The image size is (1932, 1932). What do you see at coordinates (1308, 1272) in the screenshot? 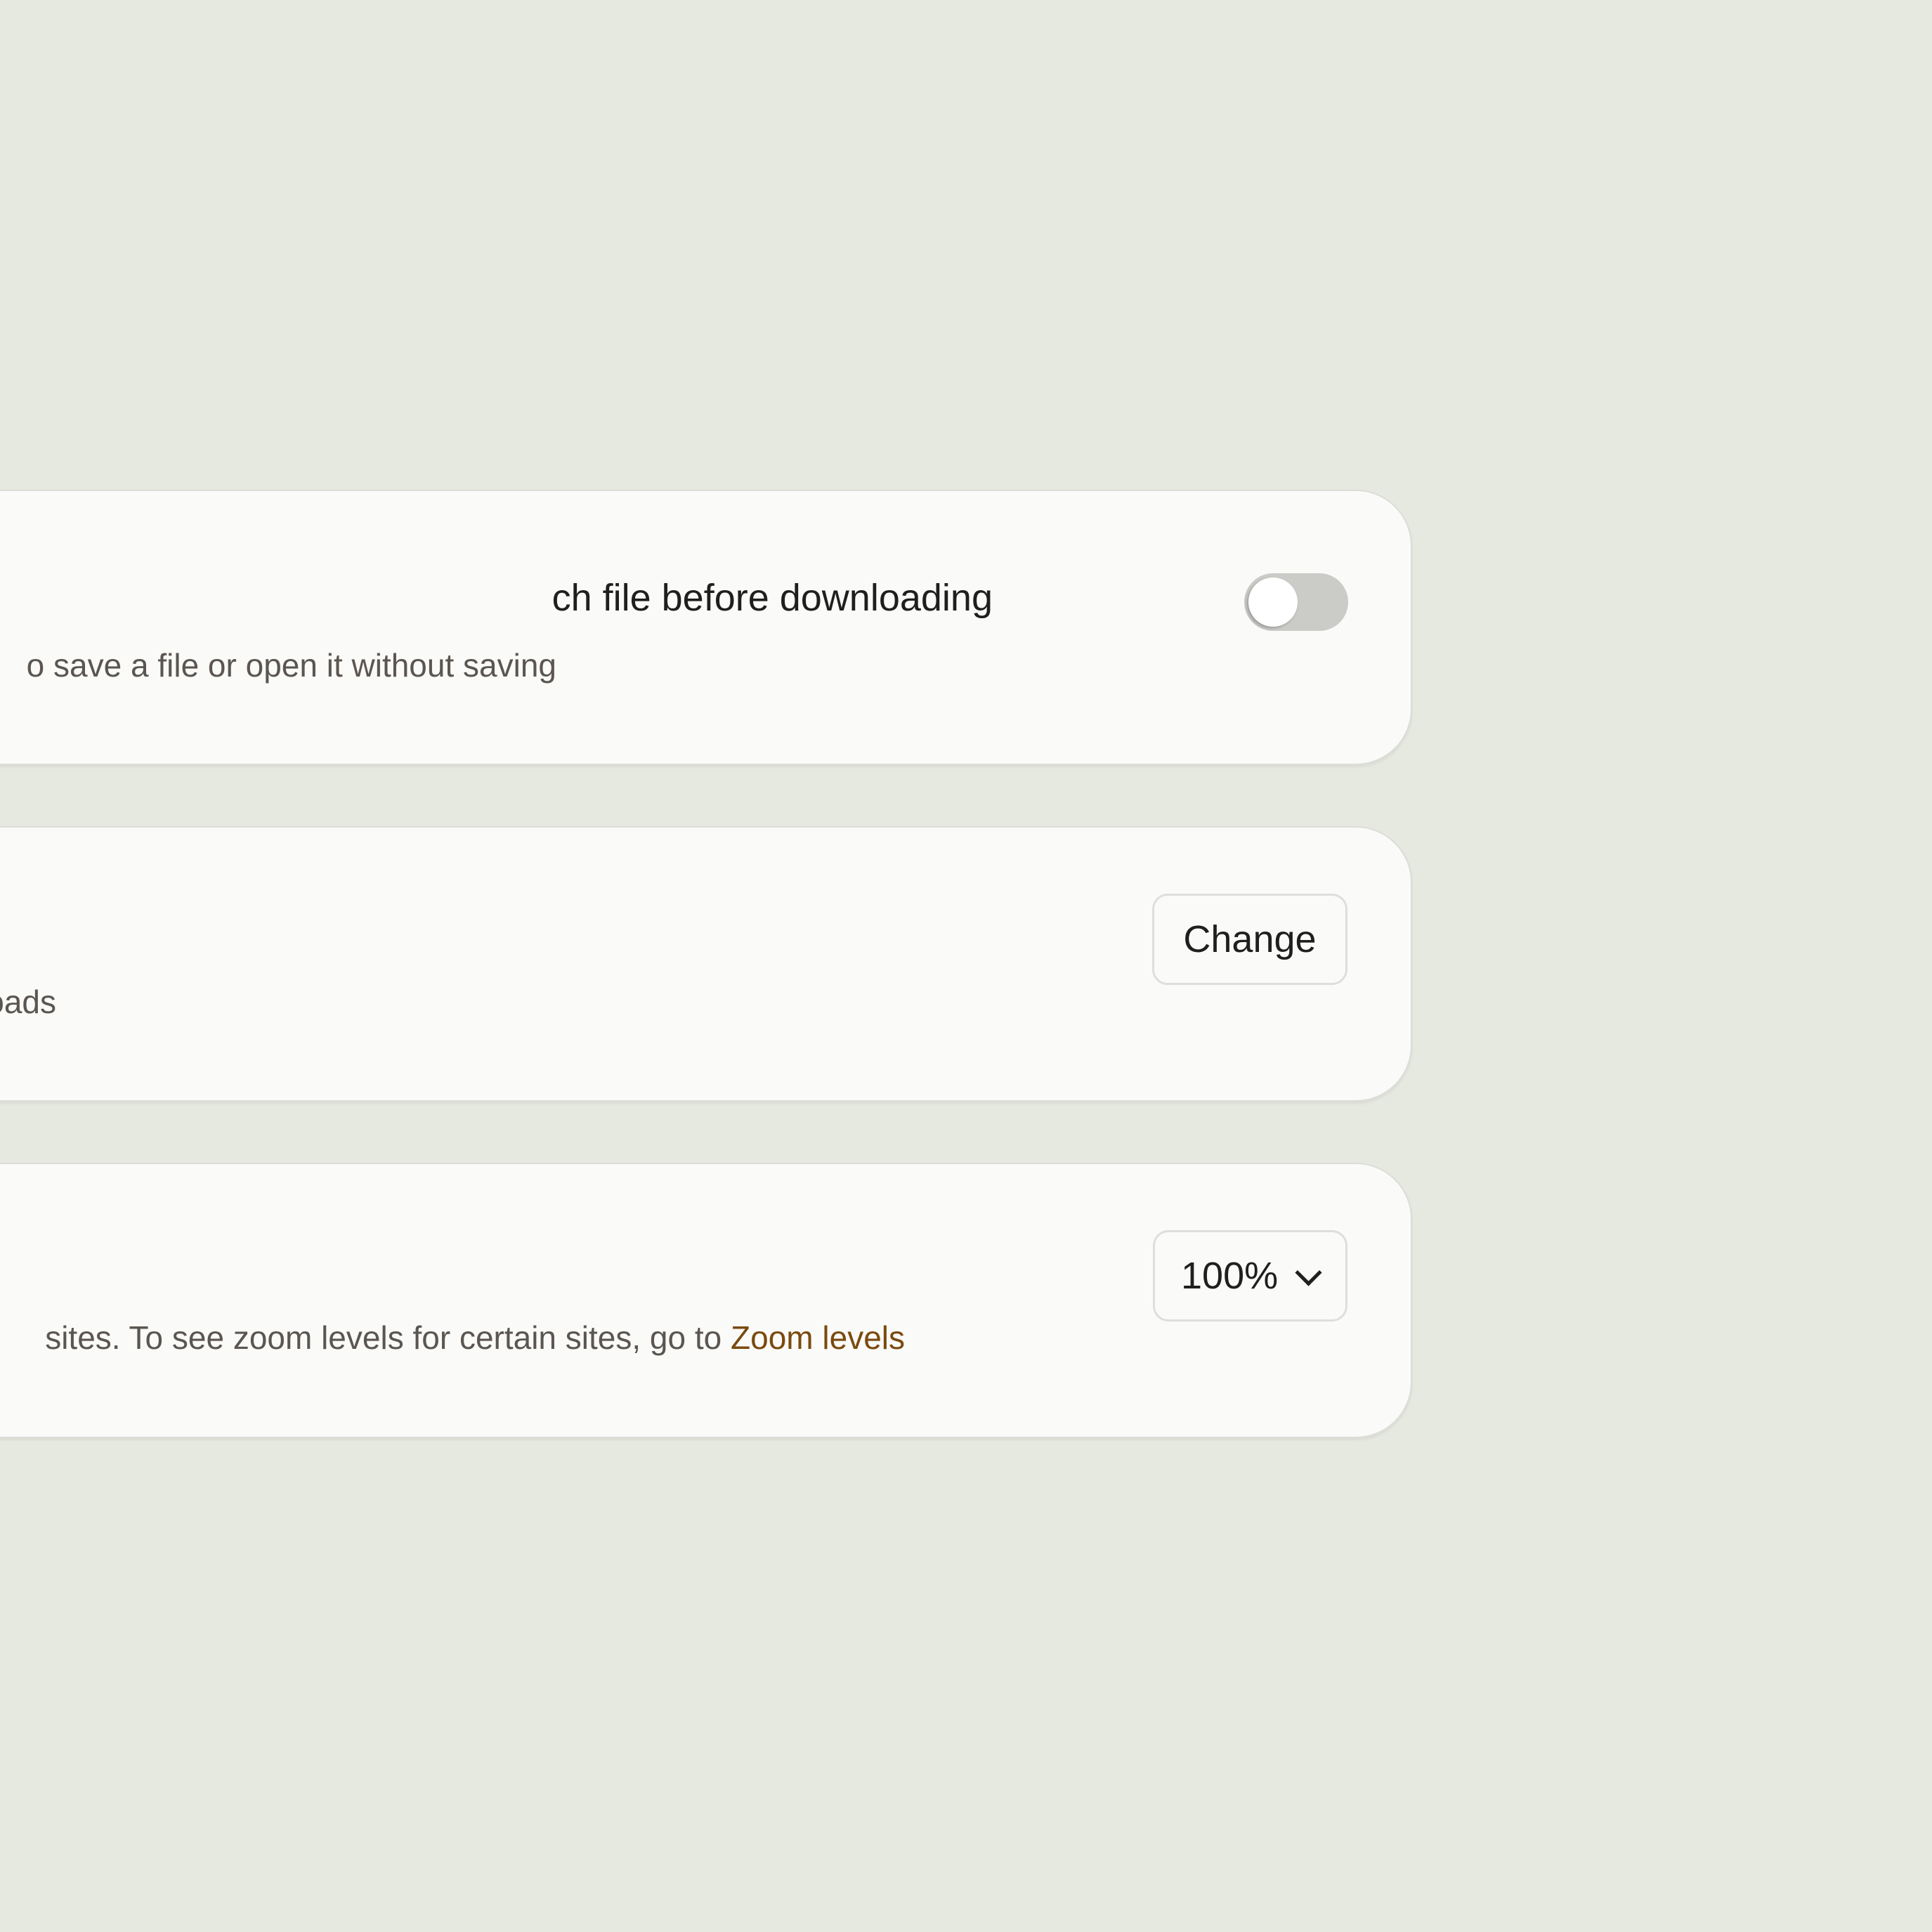
I see `chevron-down-icon` at bounding box center [1308, 1272].